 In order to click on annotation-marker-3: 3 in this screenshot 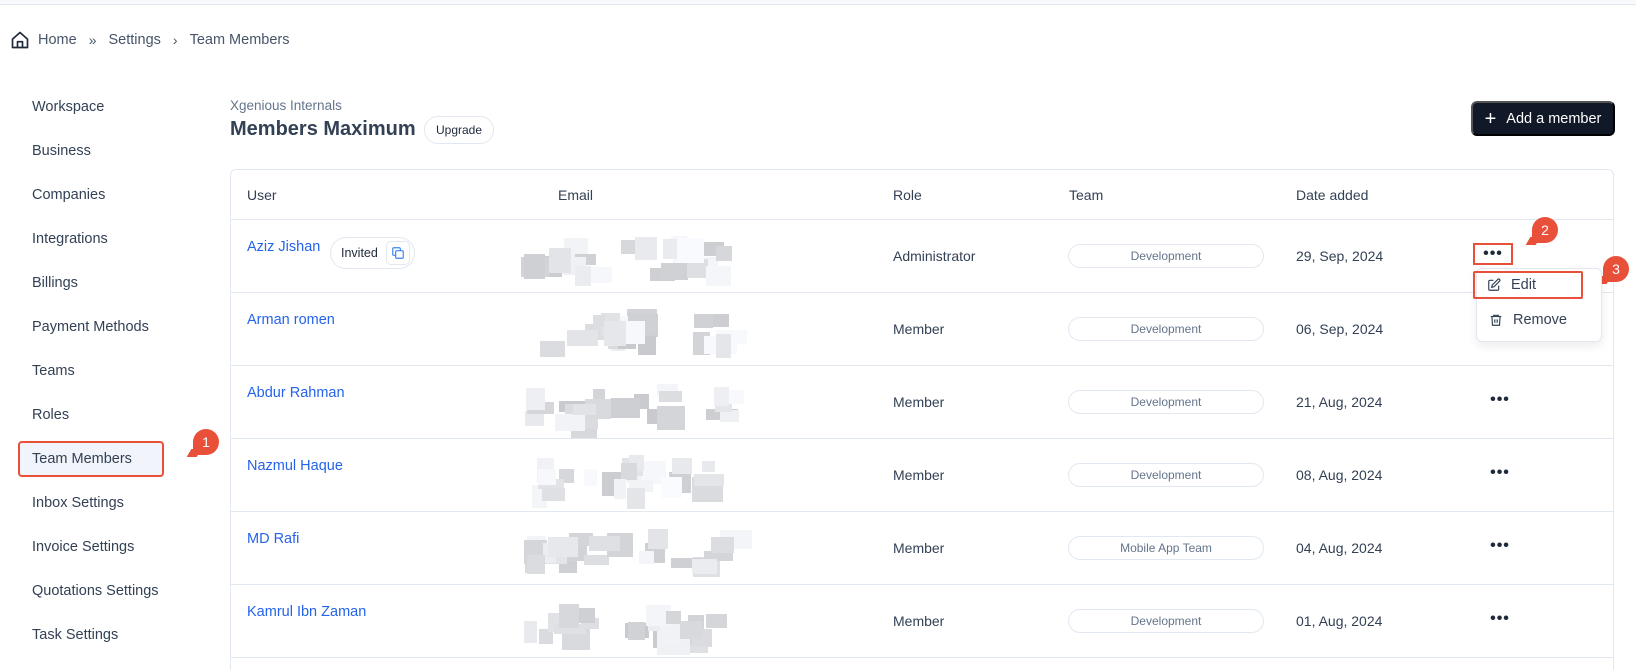, I will do `click(1616, 269)`.